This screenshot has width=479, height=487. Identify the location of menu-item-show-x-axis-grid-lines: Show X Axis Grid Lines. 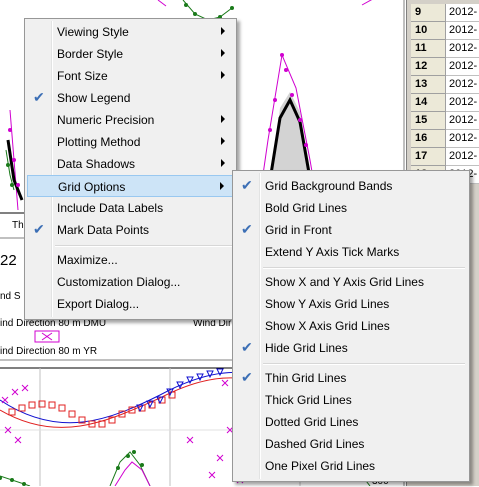
(351, 326).